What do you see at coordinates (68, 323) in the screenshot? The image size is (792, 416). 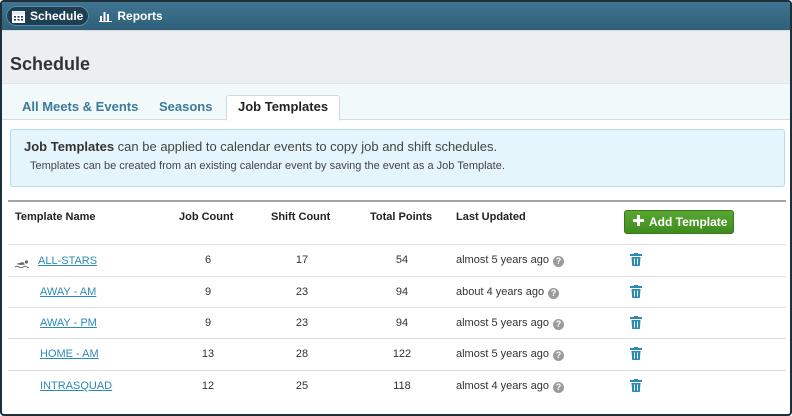 I see `template-name-link: AWAY - PM` at bounding box center [68, 323].